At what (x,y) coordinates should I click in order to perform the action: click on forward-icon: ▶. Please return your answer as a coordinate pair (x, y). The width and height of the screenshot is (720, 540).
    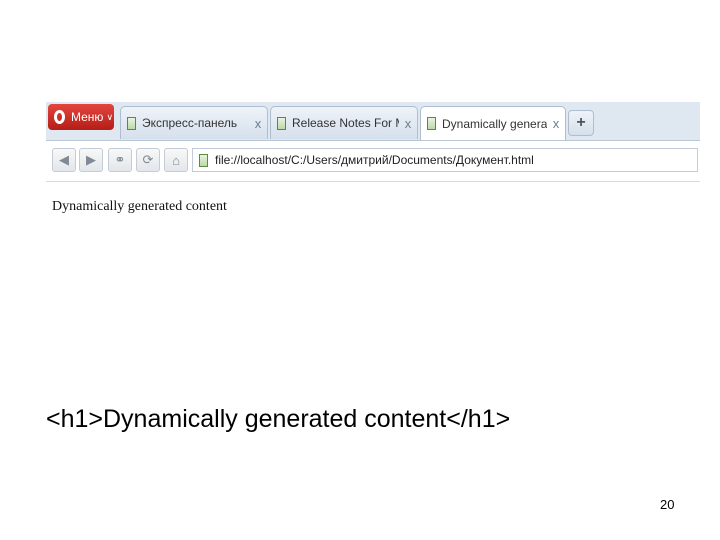
    Looking at the image, I should click on (91, 159).